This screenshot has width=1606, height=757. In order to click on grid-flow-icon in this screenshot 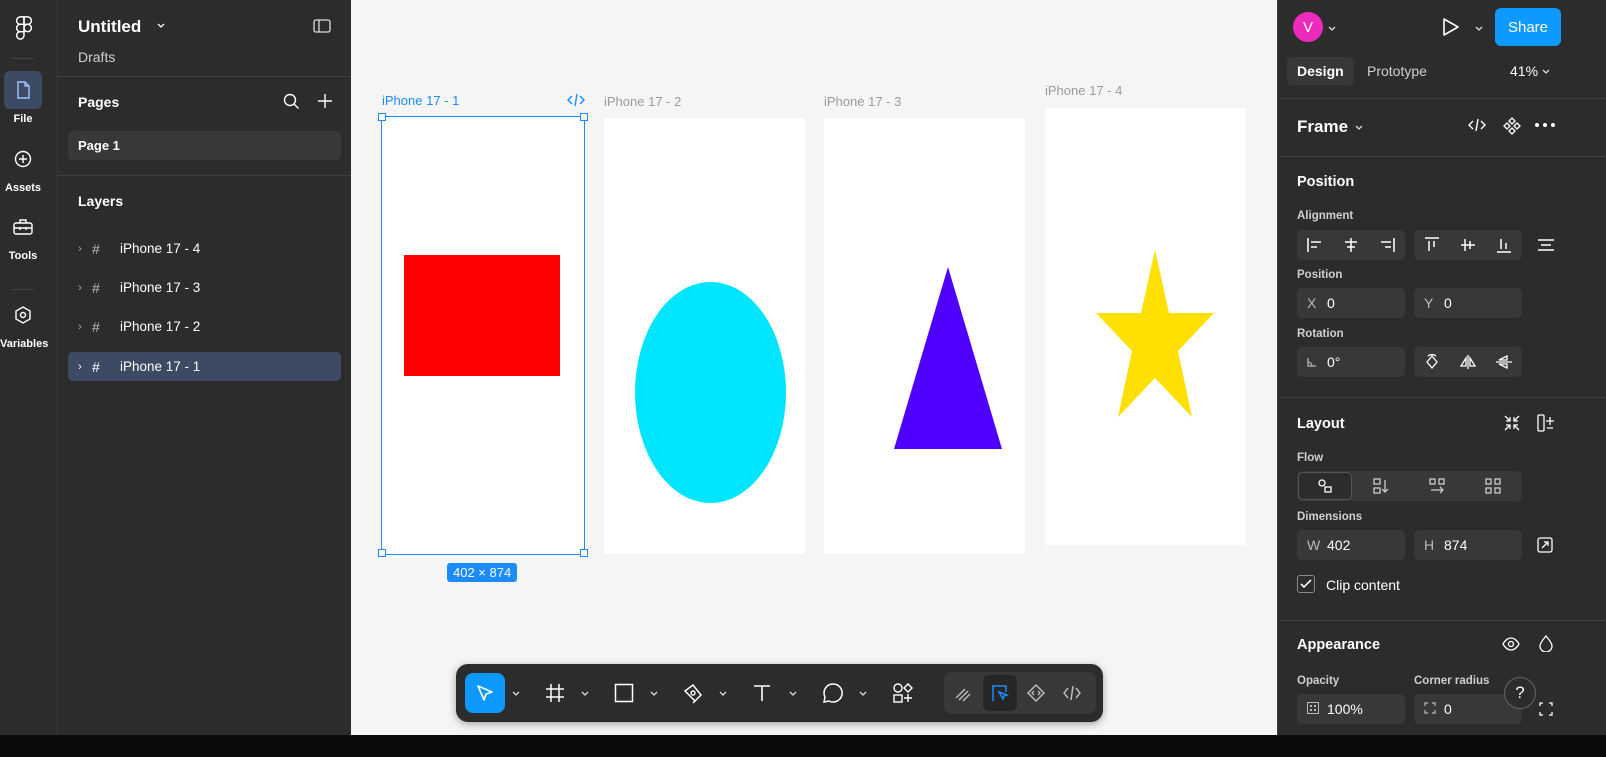, I will do `click(1493, 486)`.